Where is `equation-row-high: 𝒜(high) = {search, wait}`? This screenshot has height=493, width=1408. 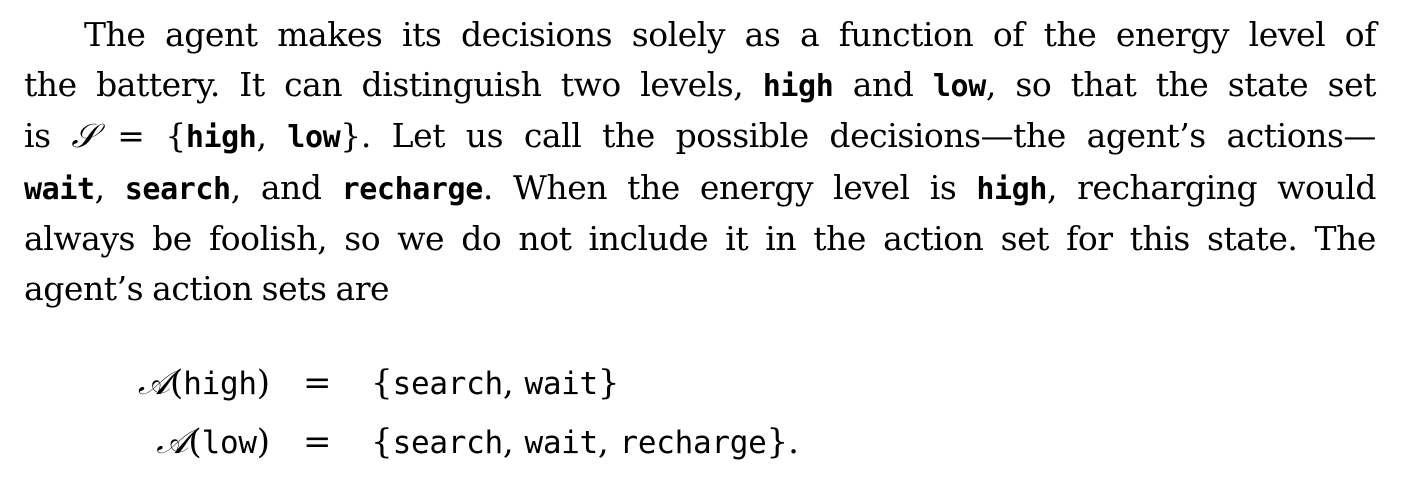
equation-row-high: 𝒜(high) = {search, wait} is located at coordinates (704, 388).